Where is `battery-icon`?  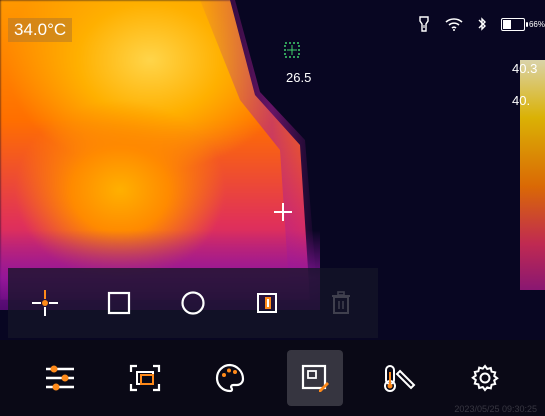 battery-icon is located at coordinates (514, 24).